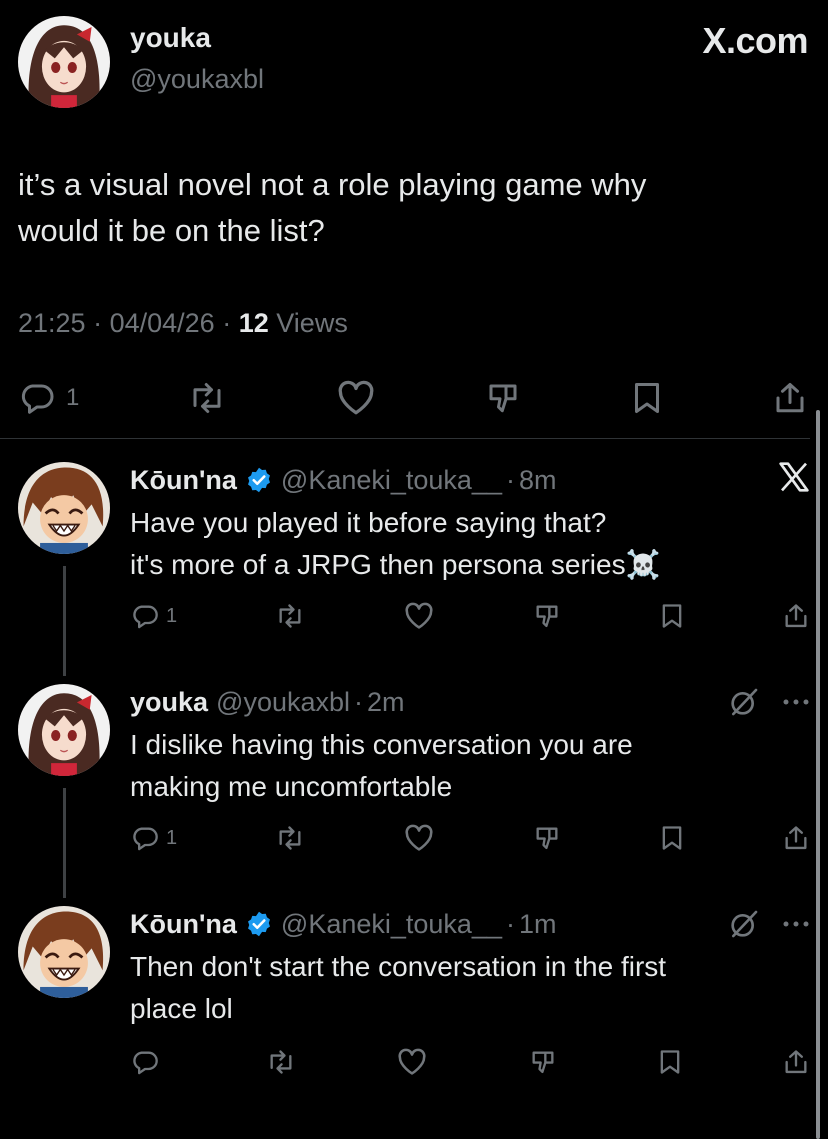 This screenshot has height=1139, width=828. Describe the element at coordinates (171, 230) in the screenshot. I see `post-text-line: would it be on the list?` at that location.